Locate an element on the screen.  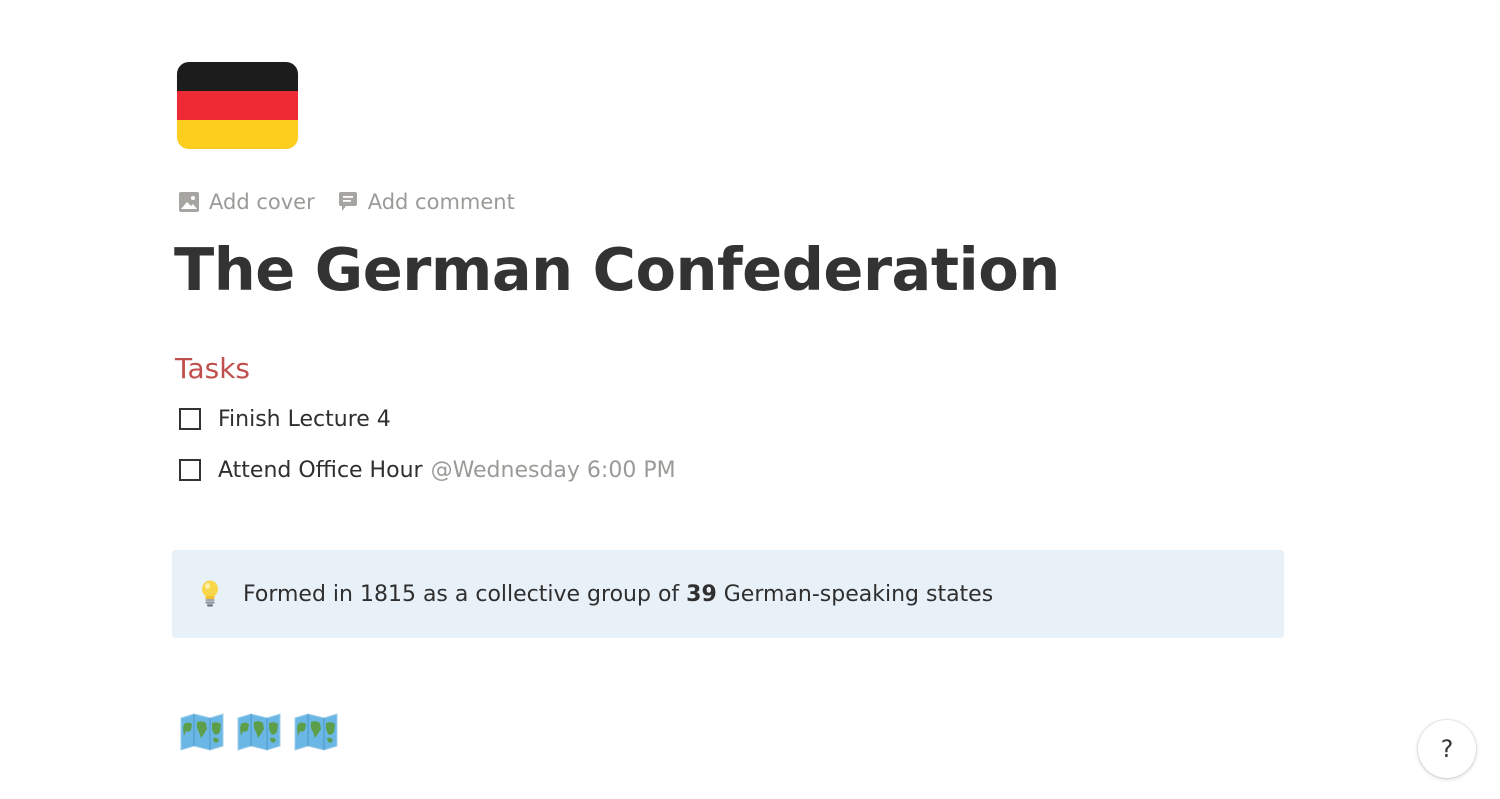
add-cover-button: Add cover is located at coordinates (246, 202).